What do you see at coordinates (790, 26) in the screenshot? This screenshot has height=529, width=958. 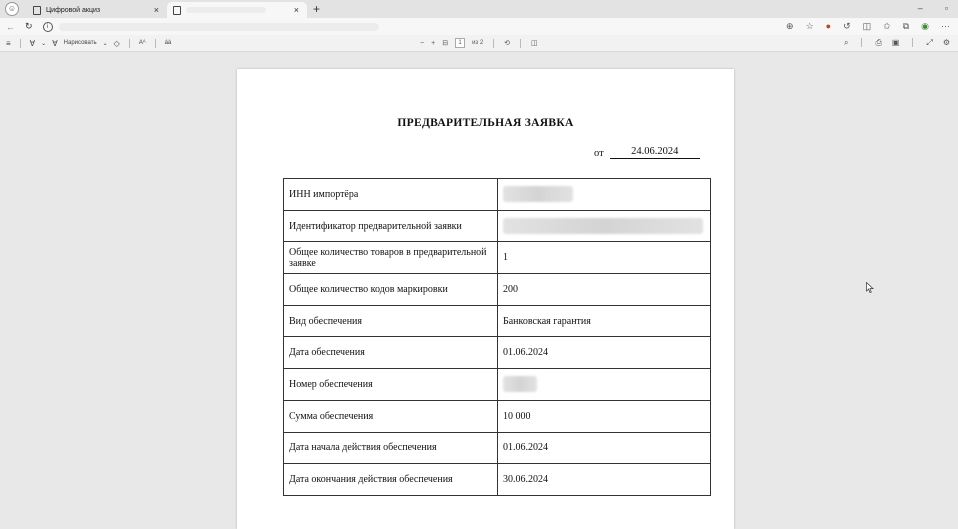 I see `zoom-icon: ⊕` at bounding box center [790, 26].